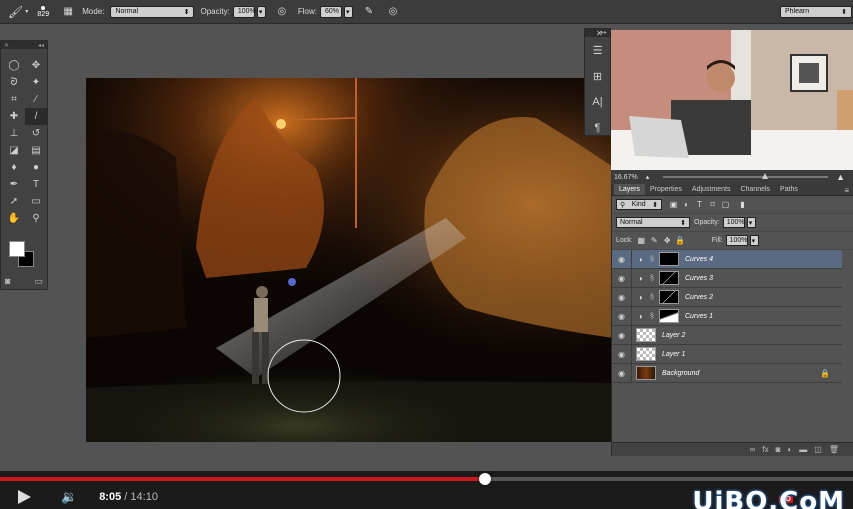  What do you see at coordinates (733, 222) in the screenshot?
I see `layer-opacity-field: 100%` at bounding box center [733, 222].